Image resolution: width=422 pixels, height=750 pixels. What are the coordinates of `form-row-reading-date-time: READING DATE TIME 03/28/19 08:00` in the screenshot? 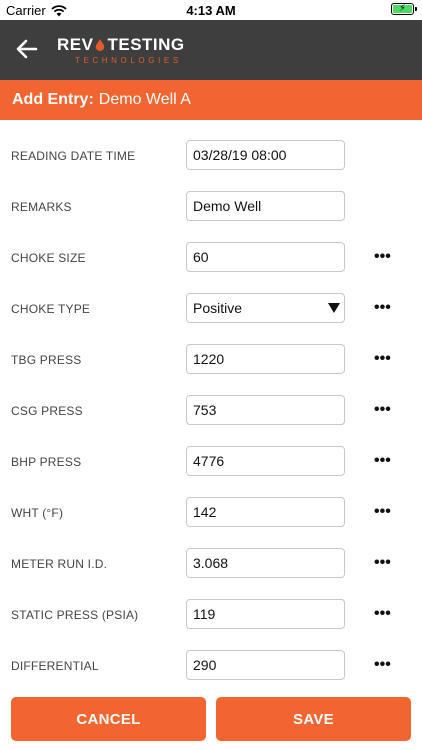 It's located at (211, 161).